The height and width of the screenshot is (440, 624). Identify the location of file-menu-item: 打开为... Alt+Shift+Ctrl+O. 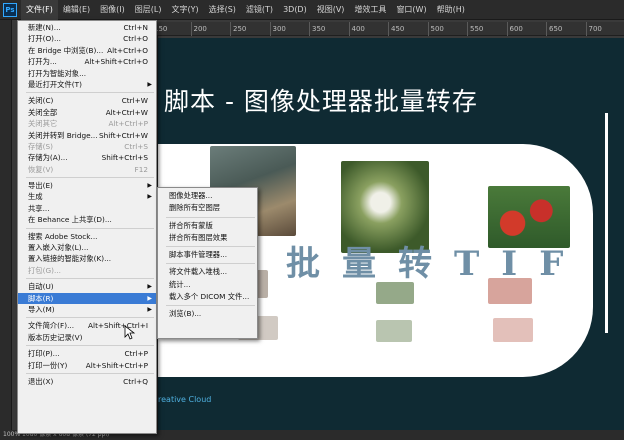
(87, 61).